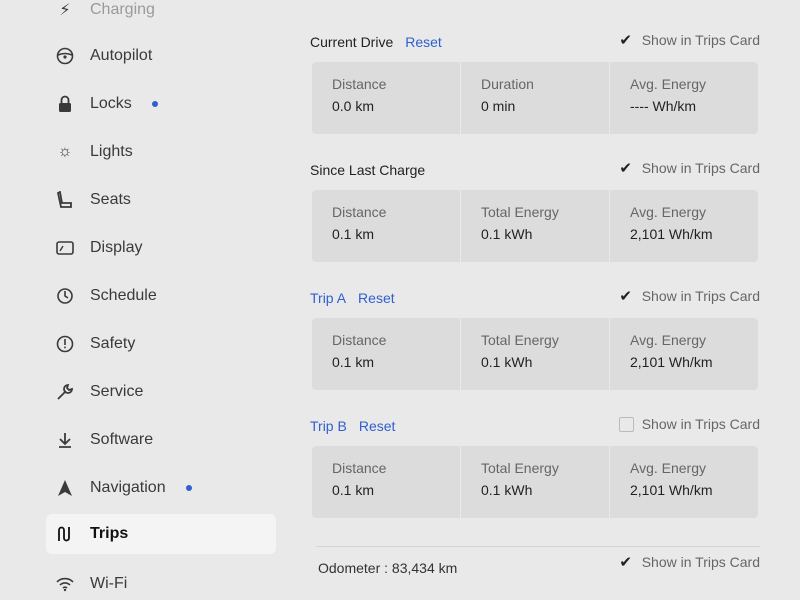 The image size is (800, 600). Describe the element at coordinates (110, 199) in the screenshot. I see `sidebar-item-label: Seats` at that location.